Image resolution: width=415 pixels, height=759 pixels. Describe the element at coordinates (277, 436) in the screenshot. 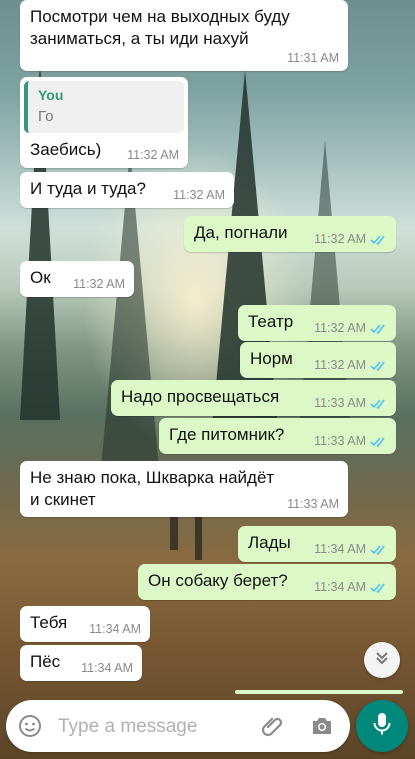

I see `message-outgoing: Где питомник? 11:33 AM` at that location.